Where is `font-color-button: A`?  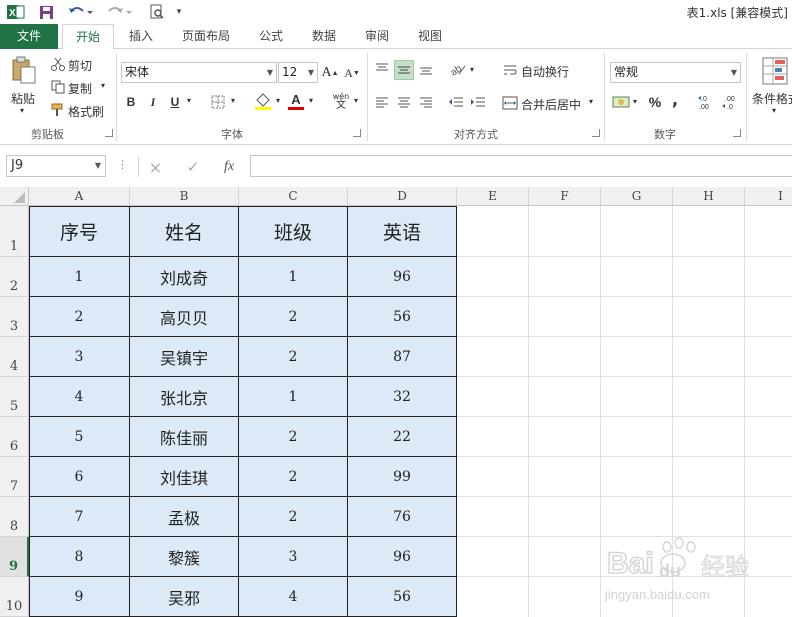 font-color-button: A is located at coordinates (296, 101).